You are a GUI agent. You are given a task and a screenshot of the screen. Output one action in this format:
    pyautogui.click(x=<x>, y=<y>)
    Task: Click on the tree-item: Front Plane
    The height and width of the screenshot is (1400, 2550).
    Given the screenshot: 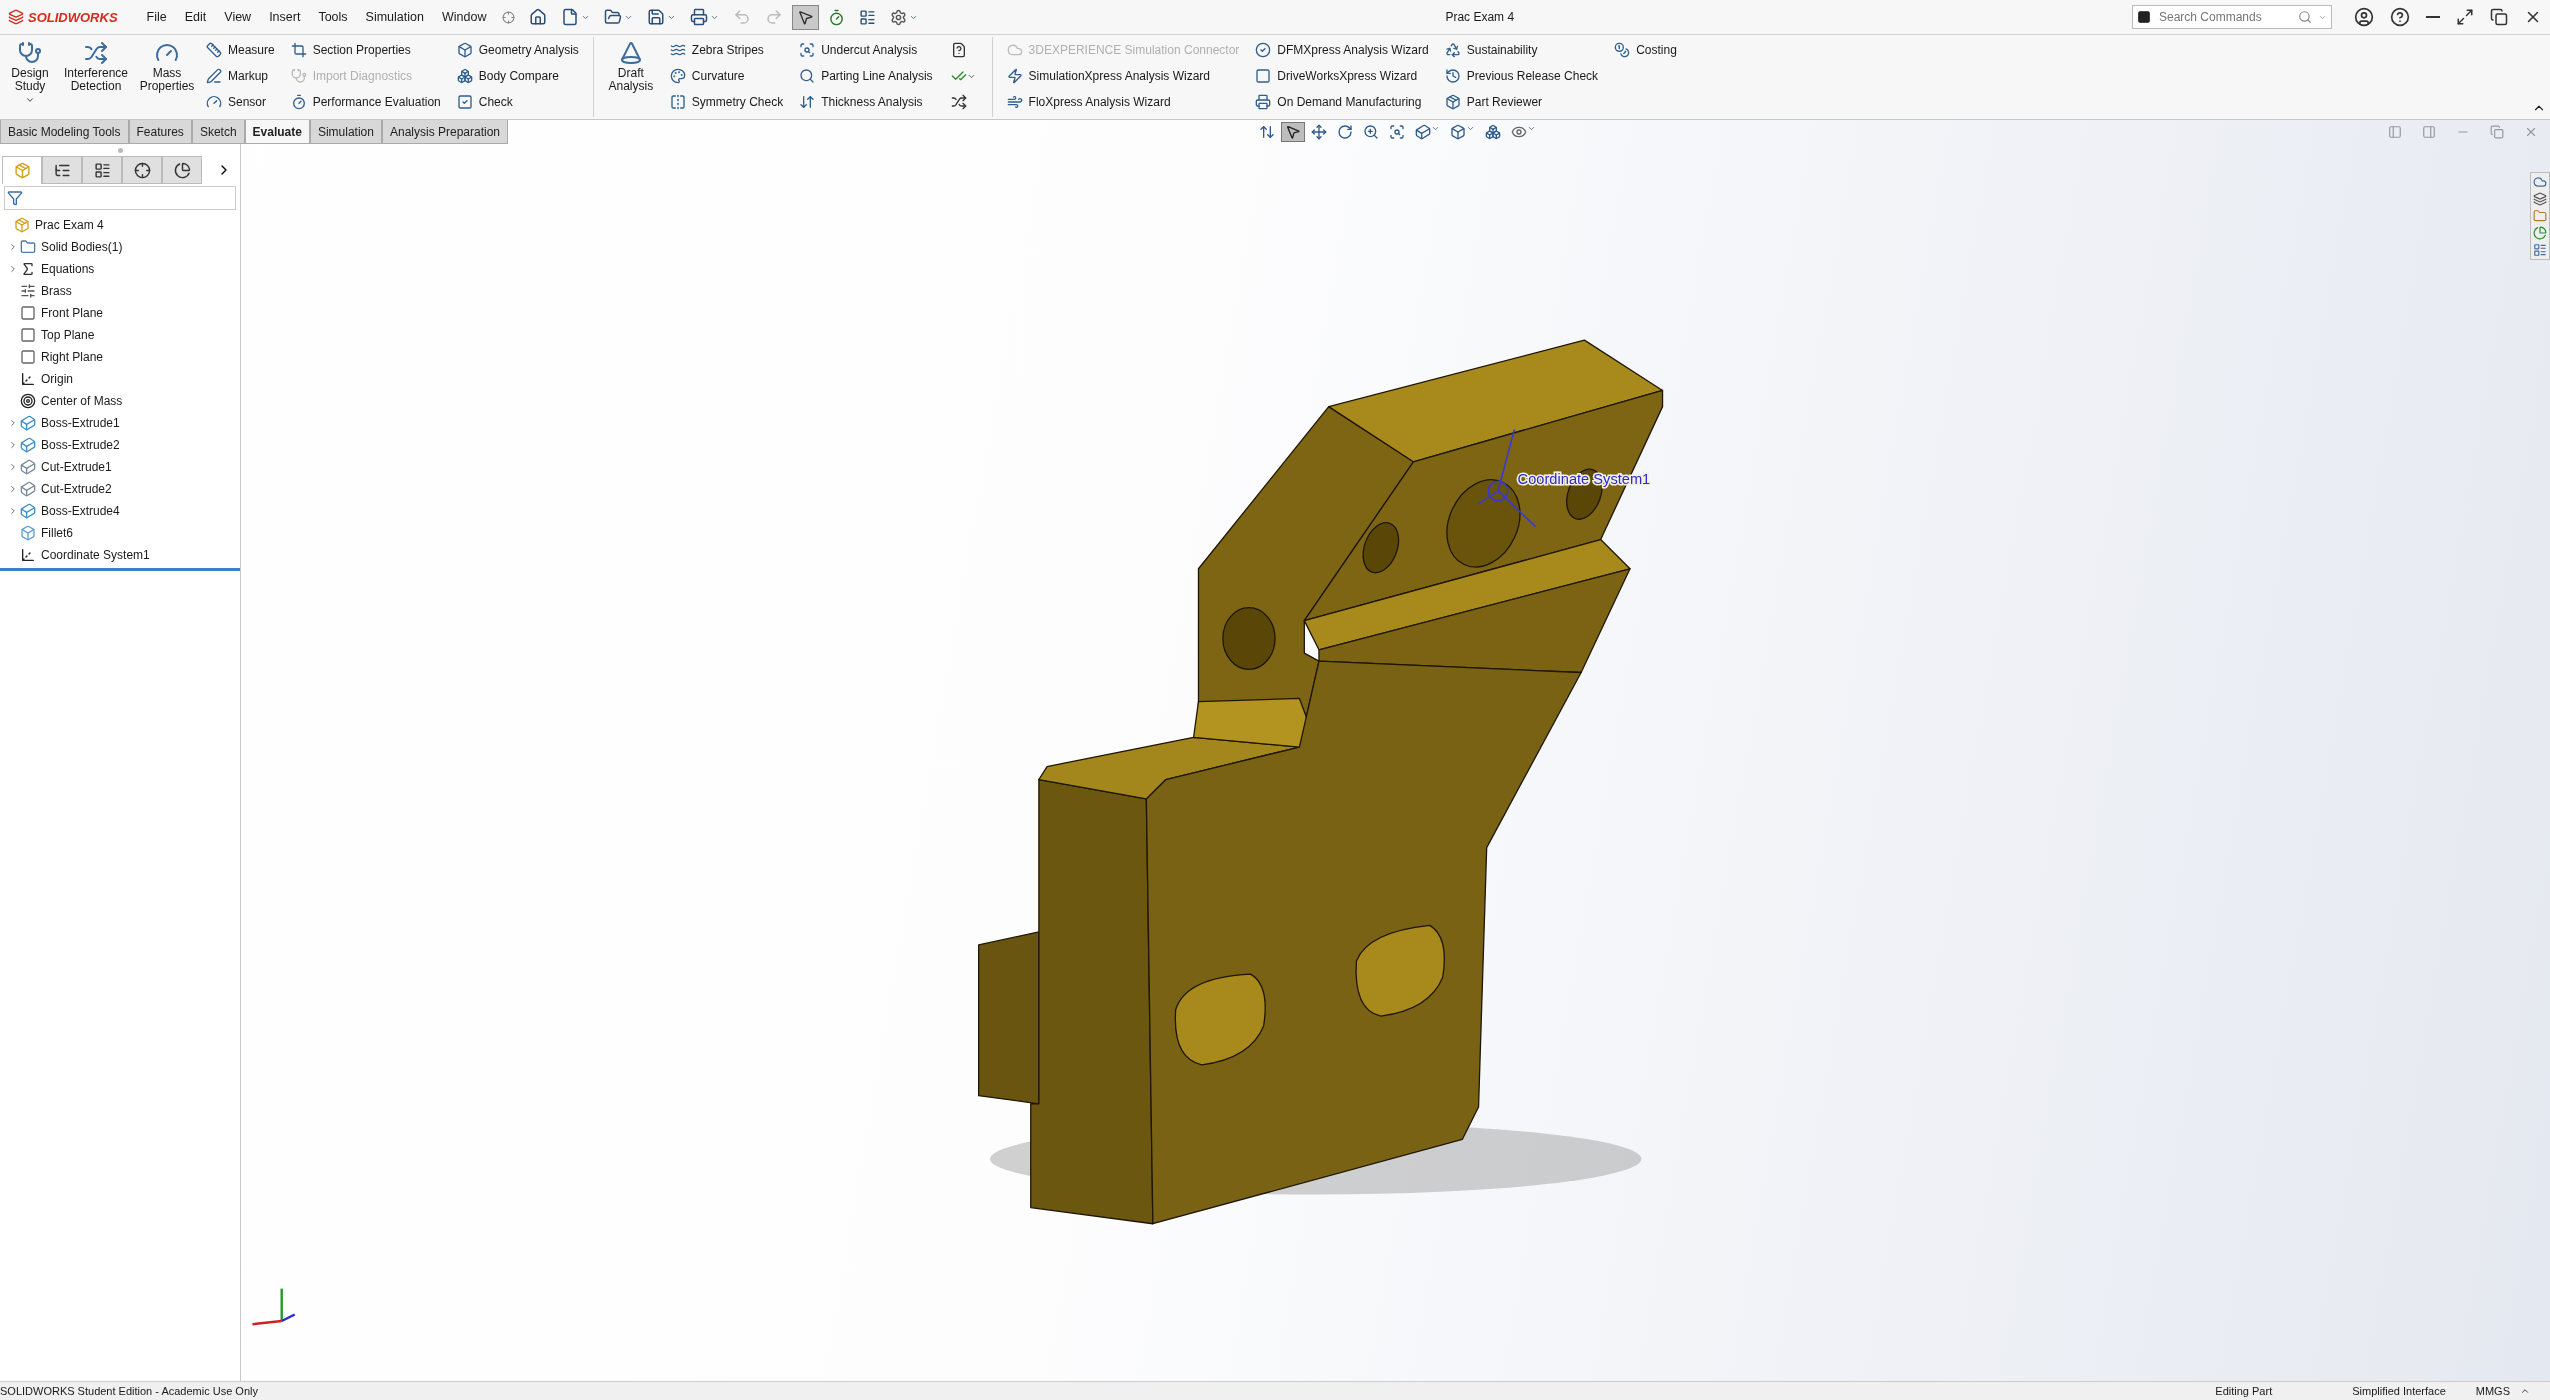 What is the action you would take?
    pyautogui.click(x=120, y=313)
    